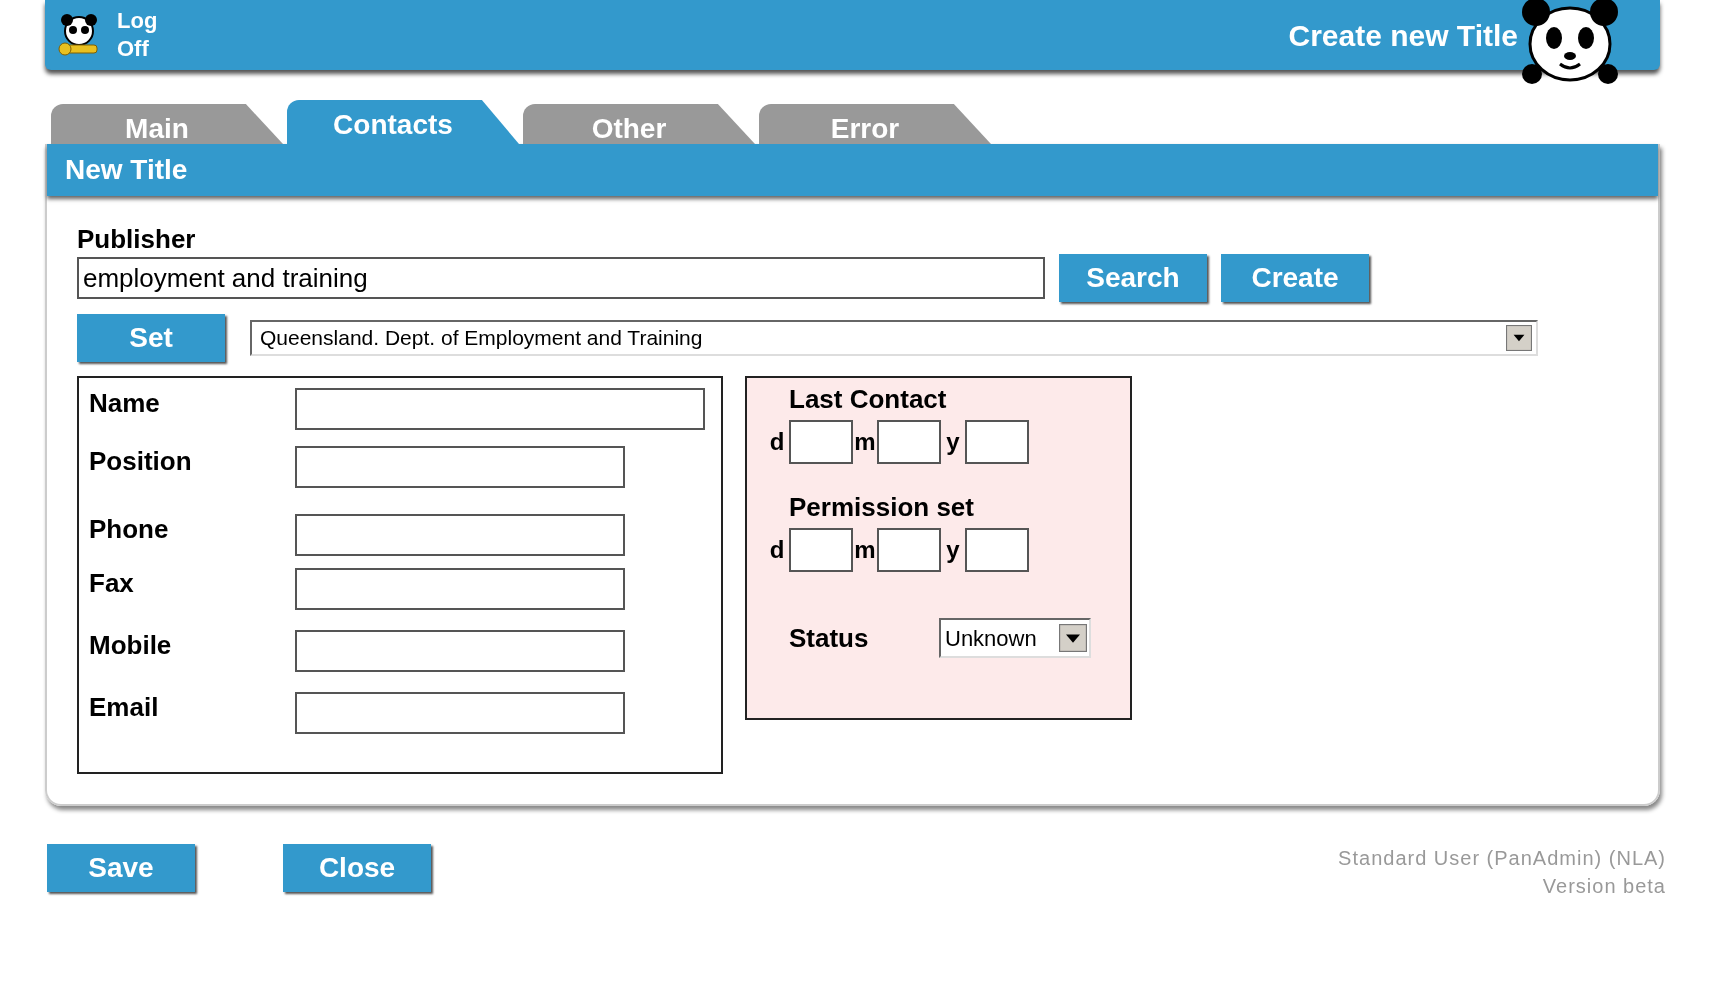 This screenshot has width=1733, height=983. What do you see at coordinates (881, 507) in the screenshot?
I see `section-label: Permission set` at bounding box center [881, 507].